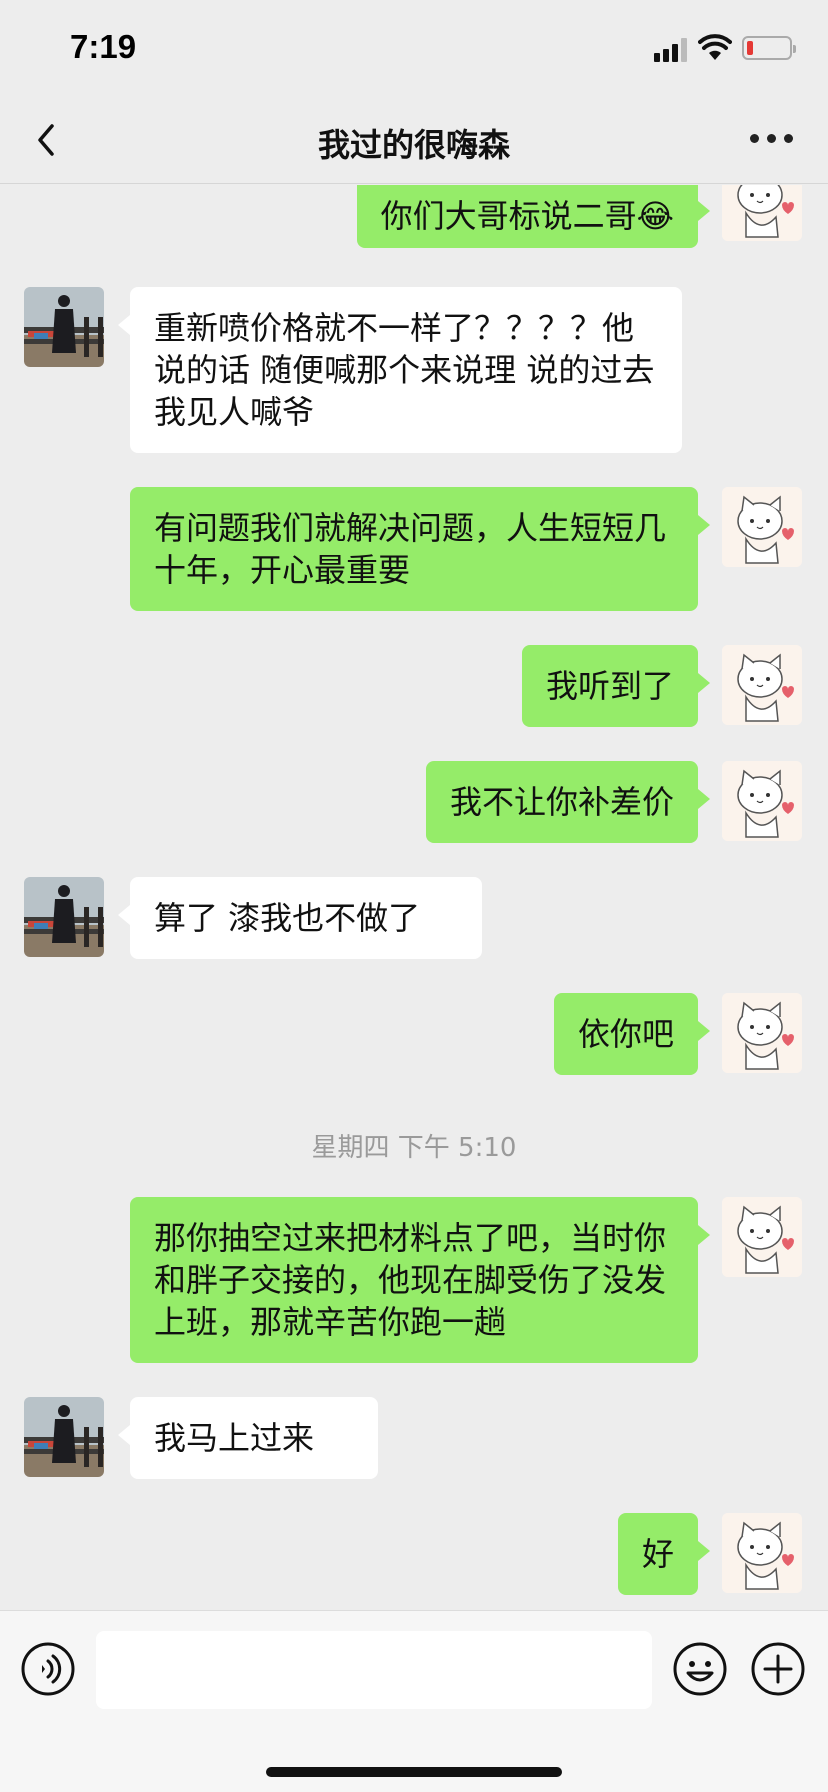 The height and width of the screenshot is (1792, 828). I want to click on voice-icon, so click(48, 1669).